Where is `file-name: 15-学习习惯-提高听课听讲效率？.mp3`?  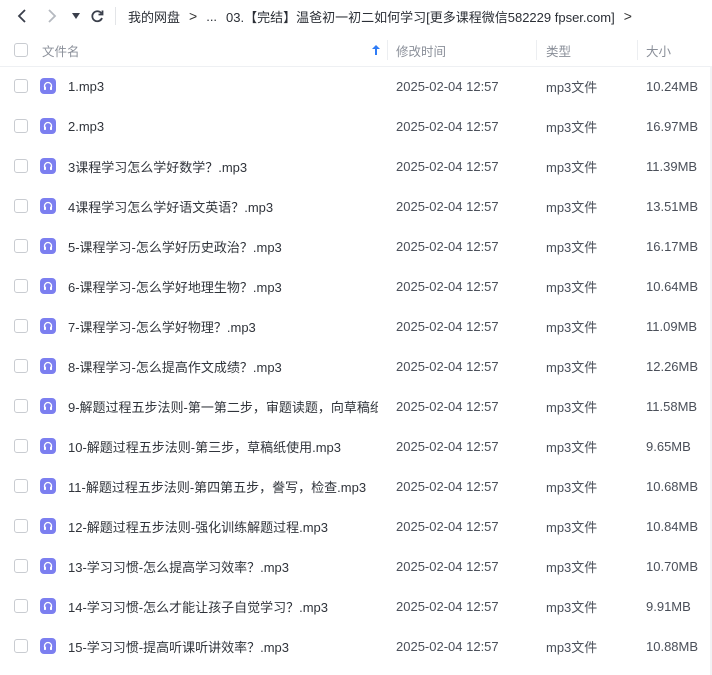
file-name: 15-学习习惯-提高听课听讲效率？.mp3 is located at coordinates (223, 646).